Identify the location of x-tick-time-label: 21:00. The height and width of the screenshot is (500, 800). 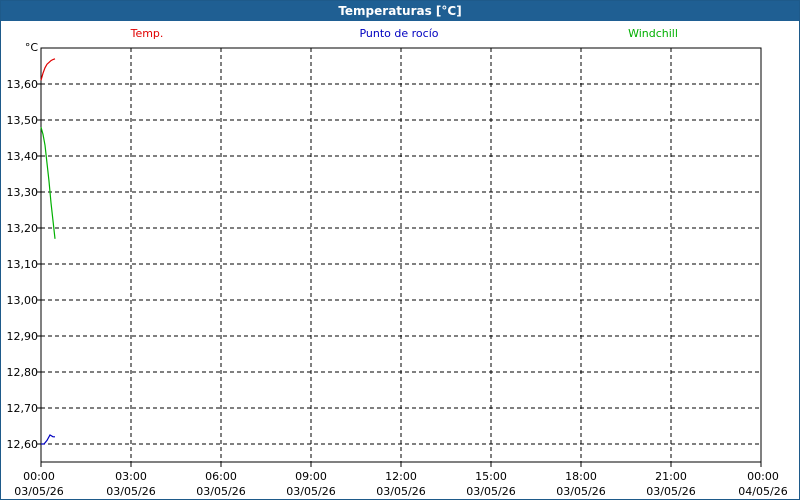
(671, 476).